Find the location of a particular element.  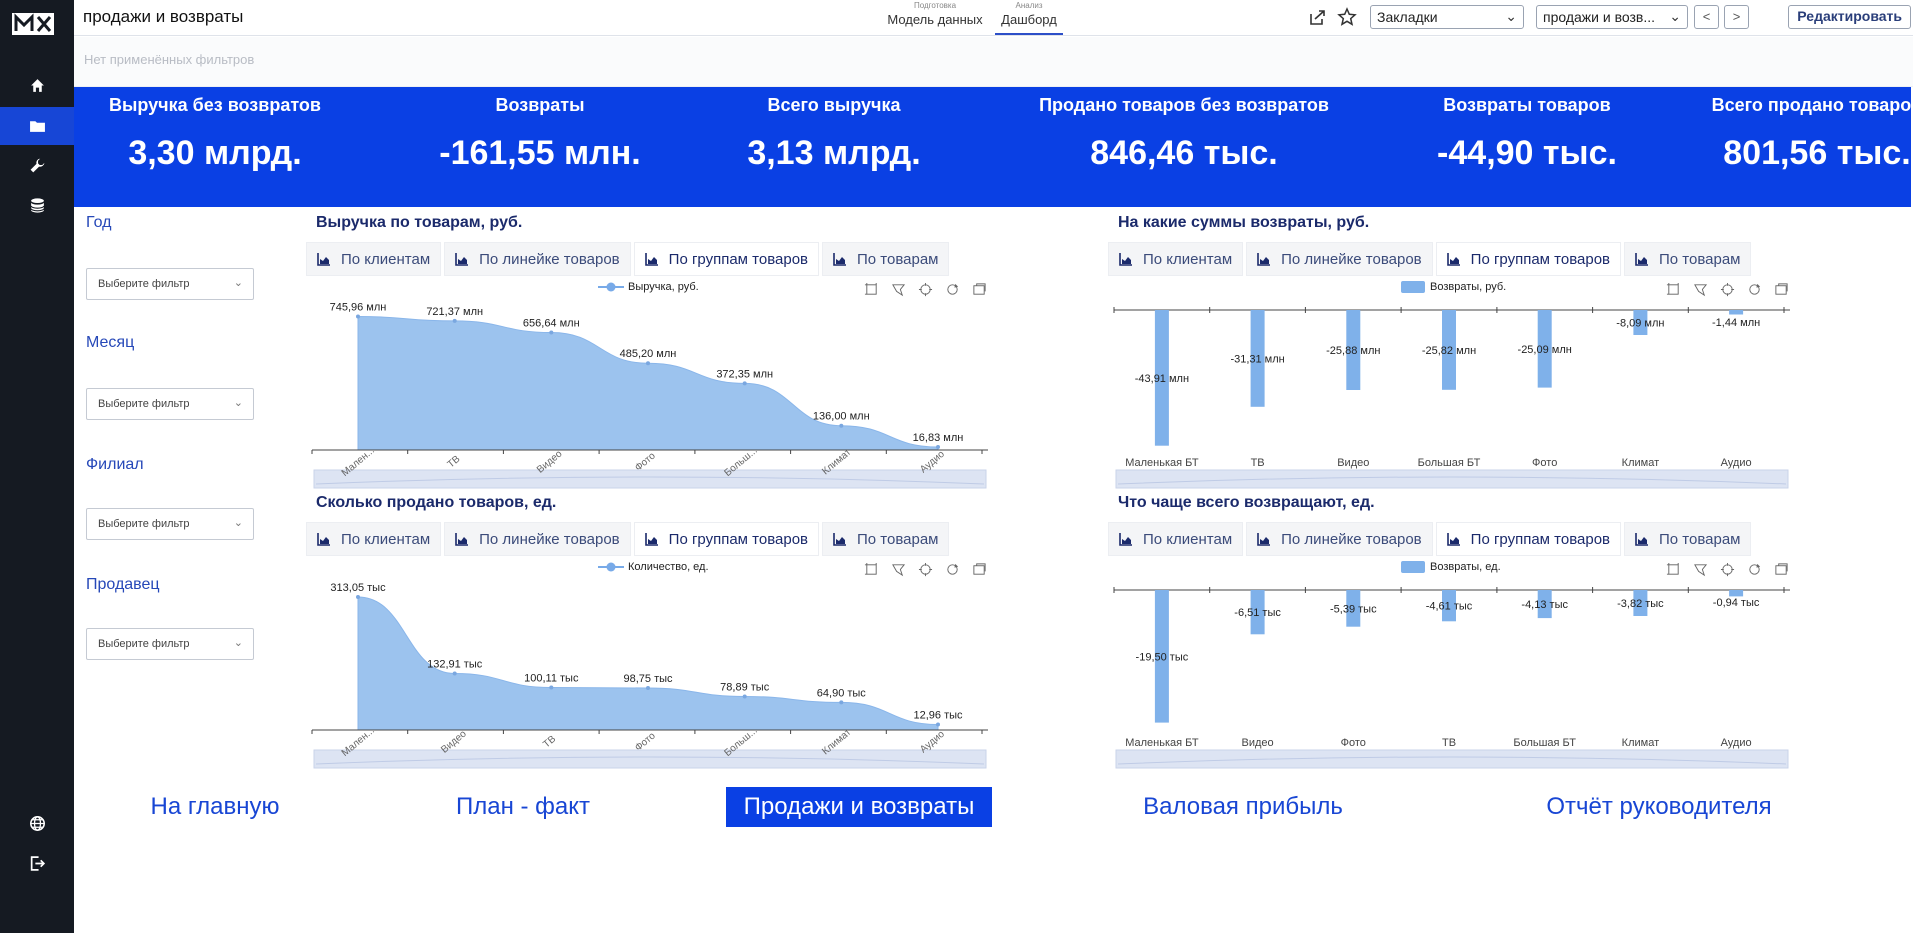

chart-legend: Возвраты, руб. is located at coordinates (1453, 287).